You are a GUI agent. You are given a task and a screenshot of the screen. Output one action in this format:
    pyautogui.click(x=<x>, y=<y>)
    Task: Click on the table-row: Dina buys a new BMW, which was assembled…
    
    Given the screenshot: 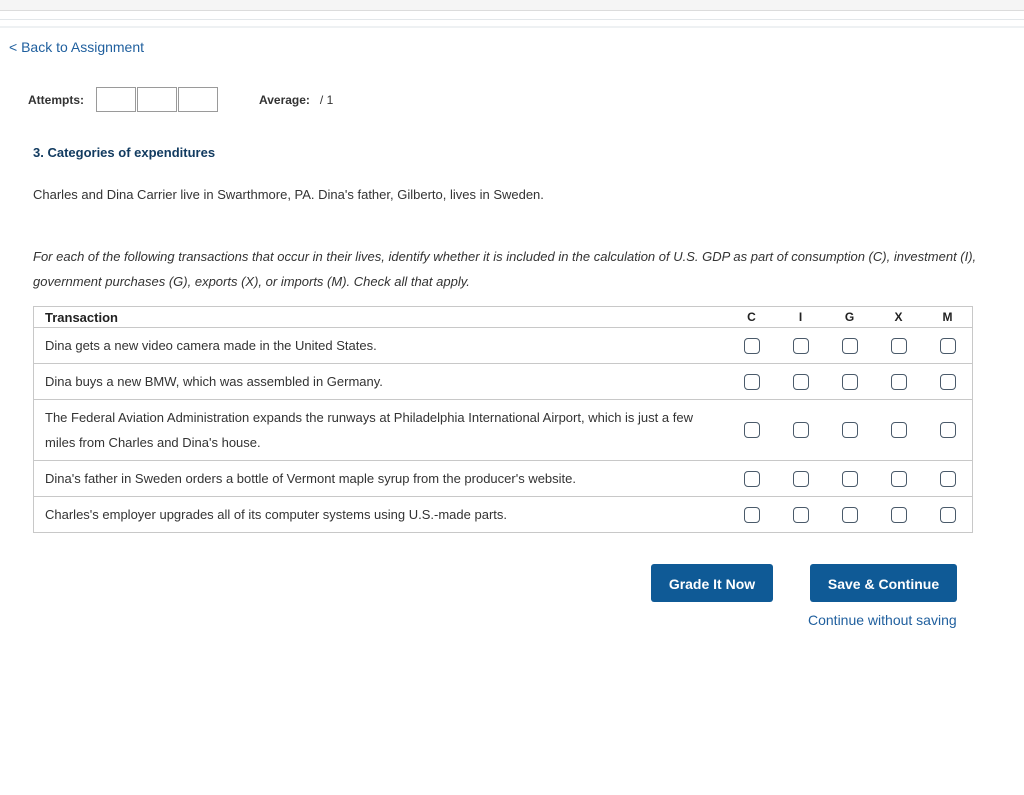 What is the action you would take?
    pyautogui.click(x=503, y=381)
    